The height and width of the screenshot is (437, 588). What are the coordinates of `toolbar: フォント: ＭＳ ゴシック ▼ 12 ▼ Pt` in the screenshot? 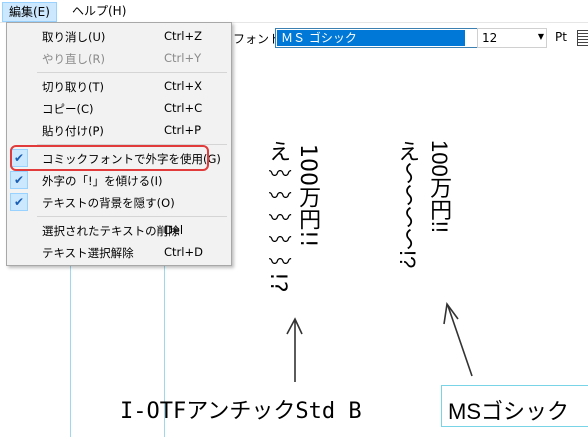 It's located at (406, 38).